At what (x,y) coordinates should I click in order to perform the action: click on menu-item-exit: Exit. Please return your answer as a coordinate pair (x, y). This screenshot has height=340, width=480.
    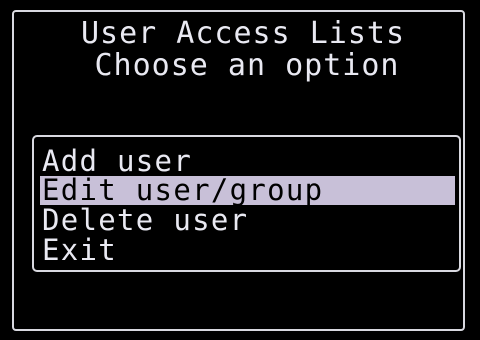
    Looking at the image, I should click on (247, 250).